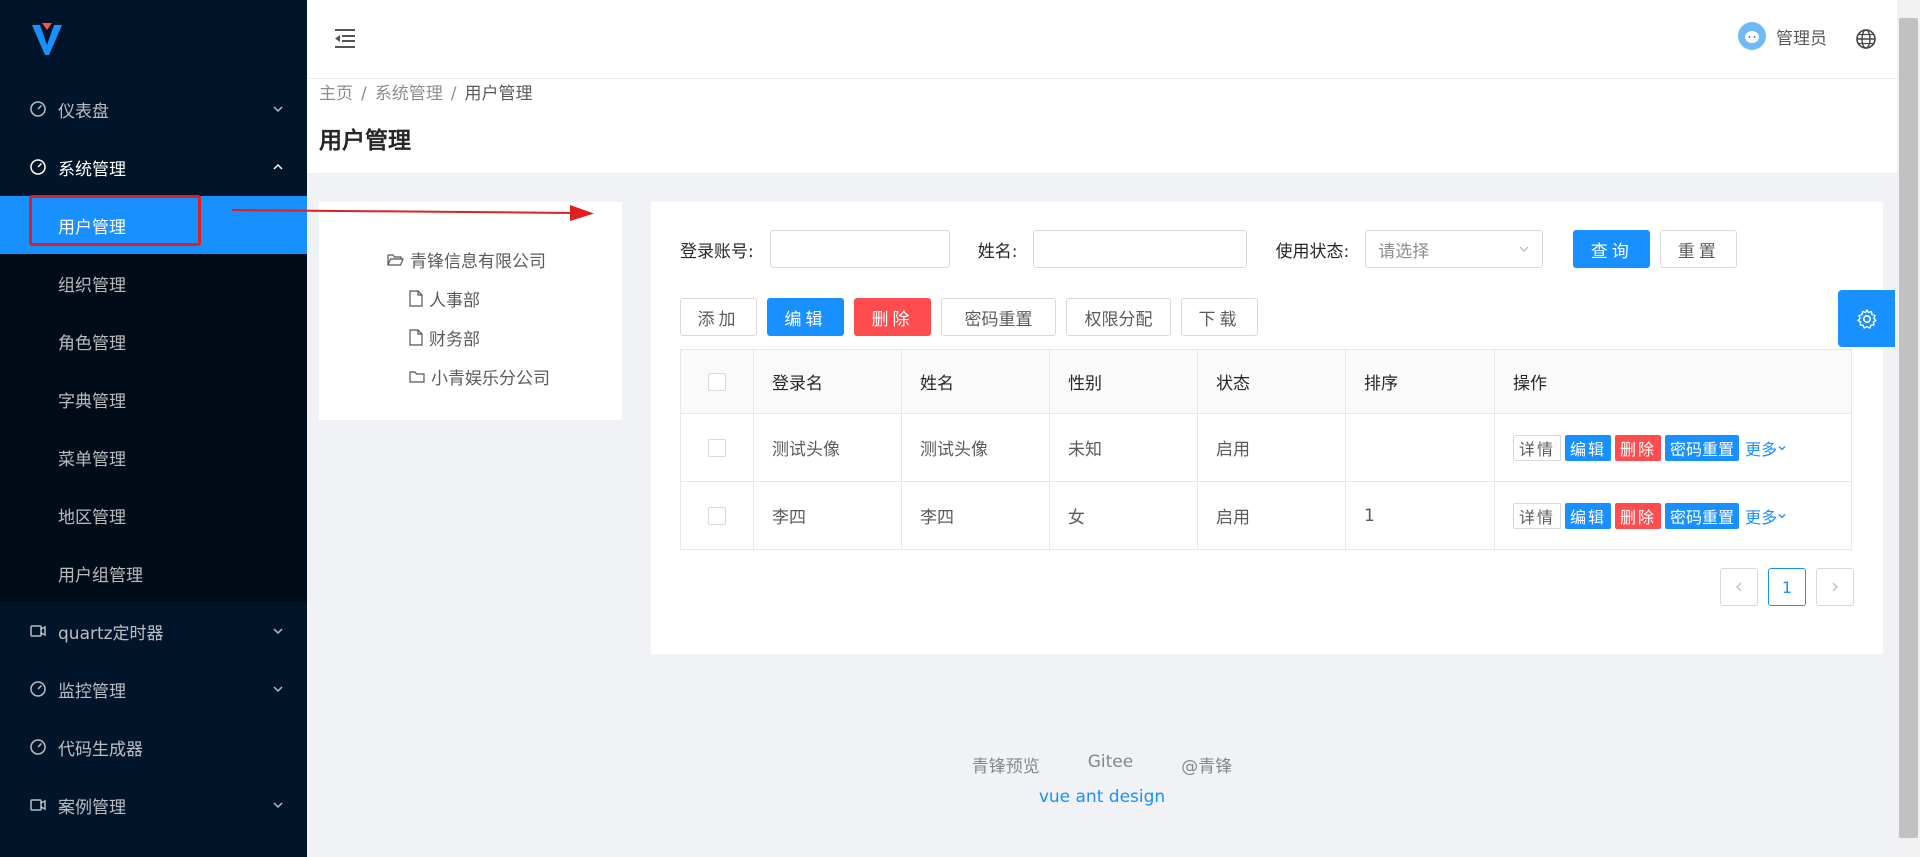  I want to click on sidebar-item-user-management: 用户管理, so click(153, 225).